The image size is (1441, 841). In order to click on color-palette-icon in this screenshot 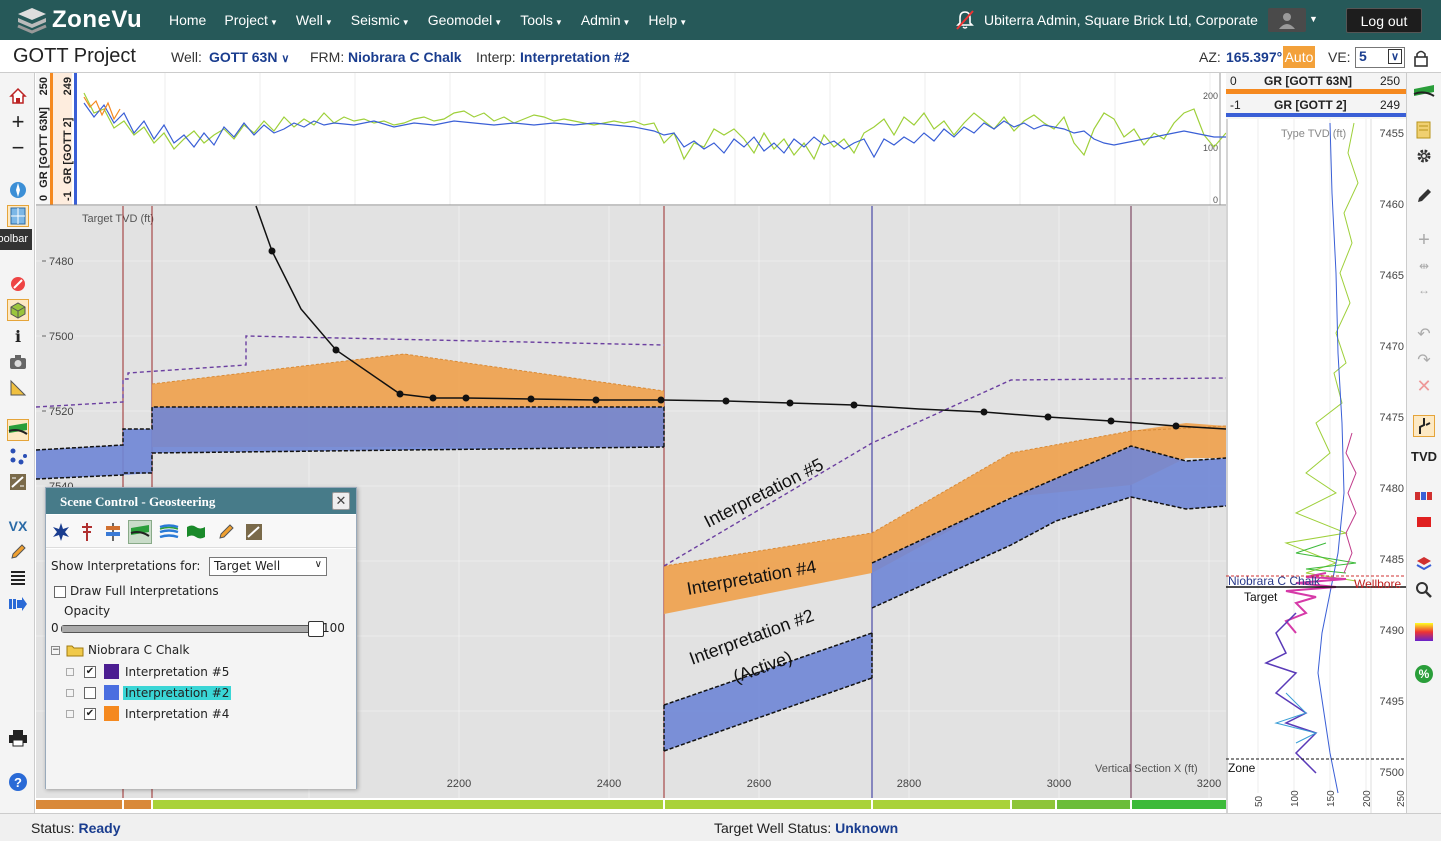, I will do `click(1424, 632)`.